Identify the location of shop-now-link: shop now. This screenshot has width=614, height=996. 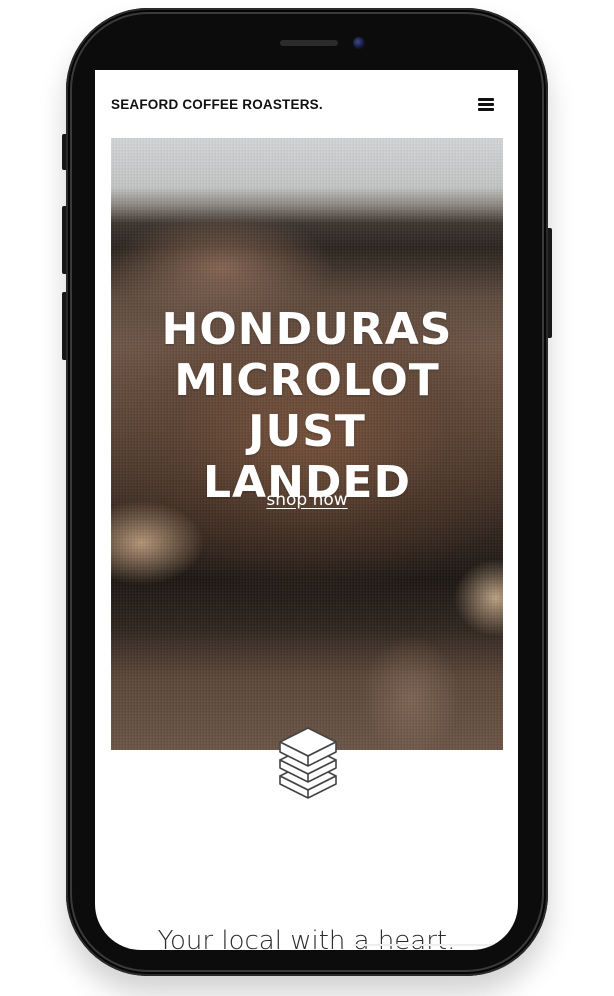
(307, 500).